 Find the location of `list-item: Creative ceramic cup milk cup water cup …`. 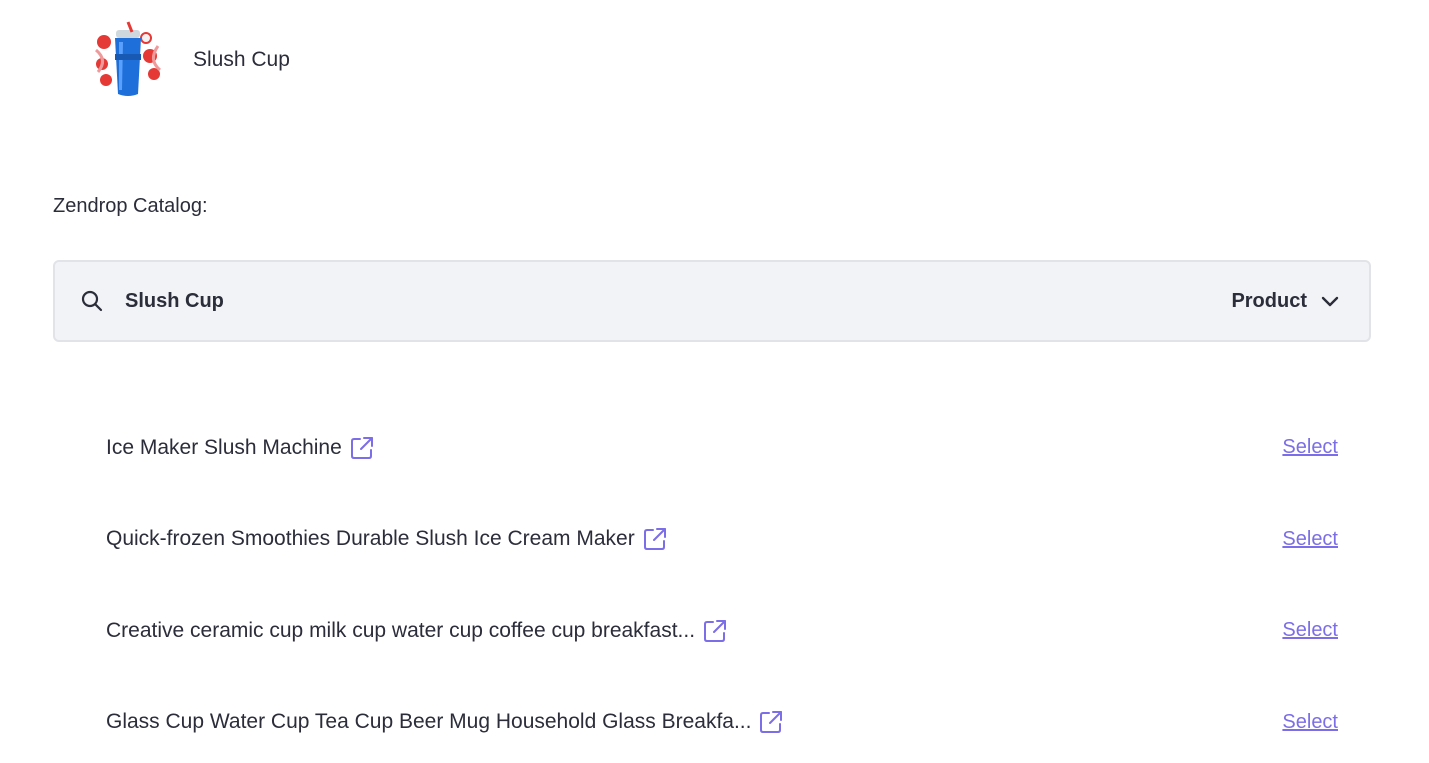

list-item: Creative ceramic cup milk cup water cup … is located at coordinates (722, 631).